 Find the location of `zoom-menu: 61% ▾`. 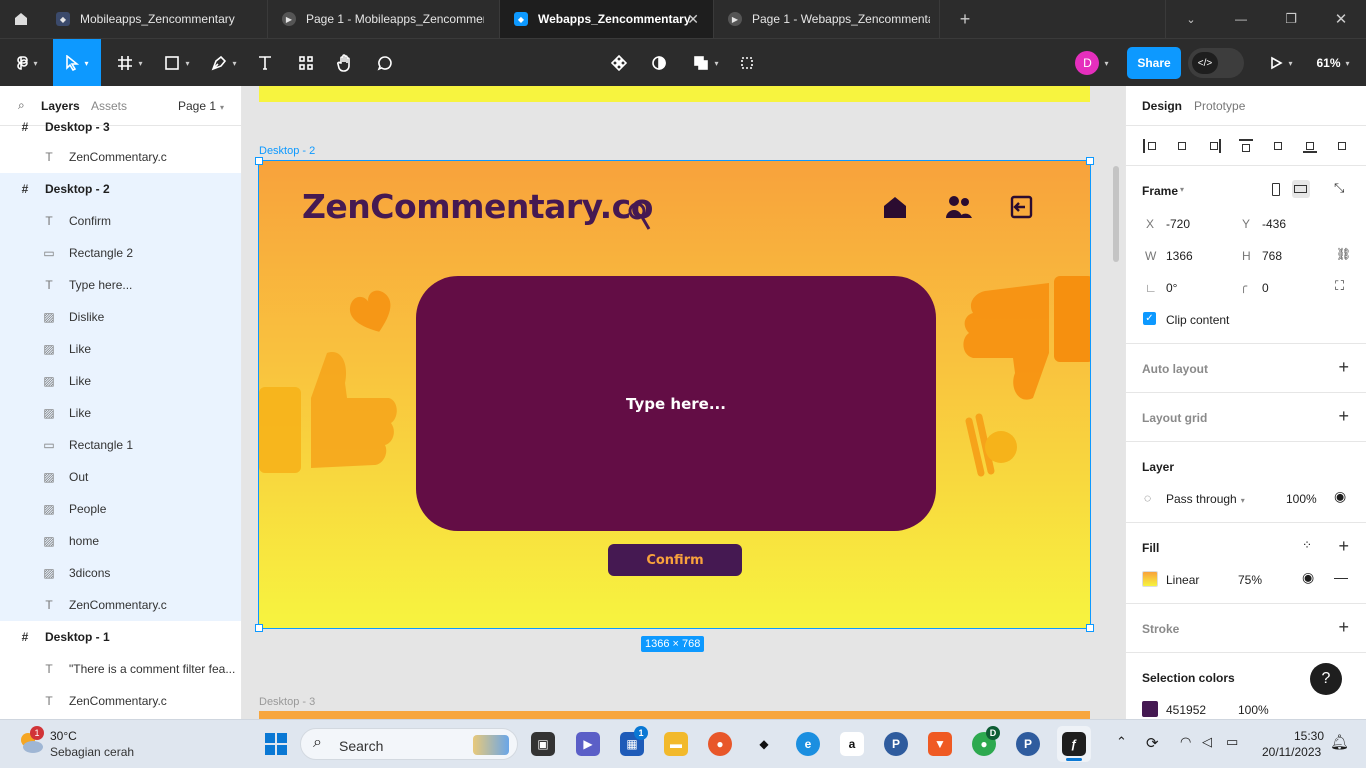

zoom-menu: 61% ▾ is located at coordinates (1333, 63).